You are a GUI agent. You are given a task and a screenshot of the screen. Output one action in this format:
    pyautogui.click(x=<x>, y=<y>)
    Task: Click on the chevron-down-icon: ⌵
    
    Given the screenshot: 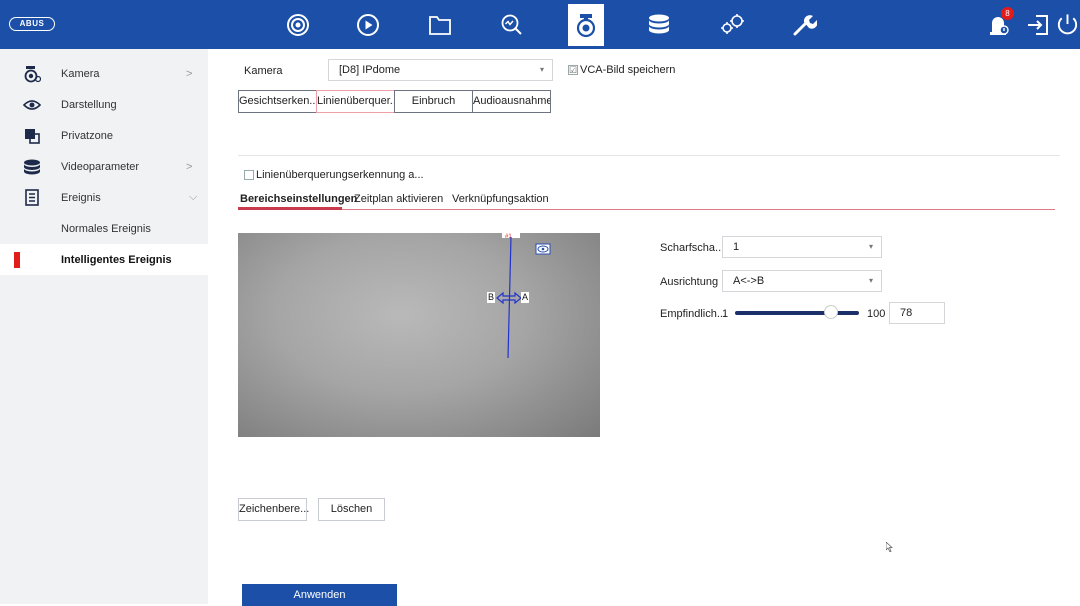 What is the action you would take?
    pyautogui.click(x=193, y=197)
    